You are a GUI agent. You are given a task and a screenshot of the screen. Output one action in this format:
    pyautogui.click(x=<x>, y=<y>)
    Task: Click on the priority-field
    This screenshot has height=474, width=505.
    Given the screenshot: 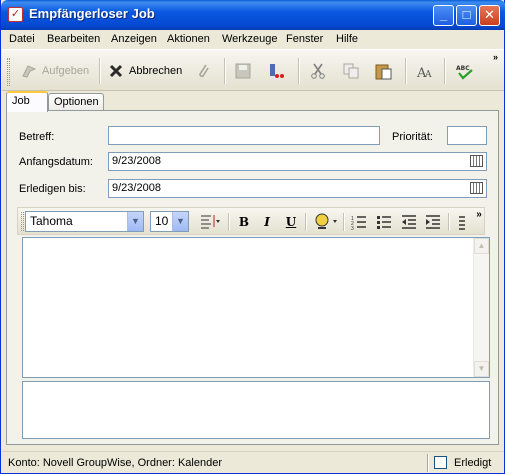 What is the action you would take?
    pyautogui.click(x=467, y=135)
    